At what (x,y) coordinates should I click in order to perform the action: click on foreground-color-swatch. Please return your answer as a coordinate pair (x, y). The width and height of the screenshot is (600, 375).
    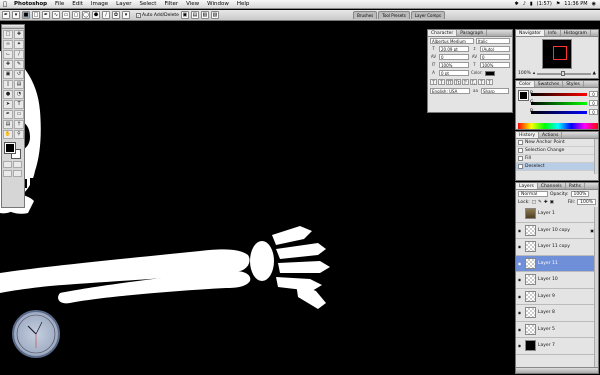
    Looking at the image, I should click on (10, 148).